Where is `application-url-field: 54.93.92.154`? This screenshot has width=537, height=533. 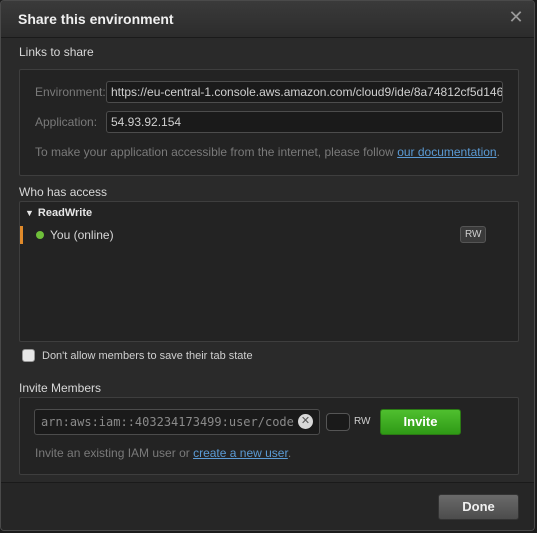 application-url-field: 54.93.92.154 is located at coordinates (304, 122).